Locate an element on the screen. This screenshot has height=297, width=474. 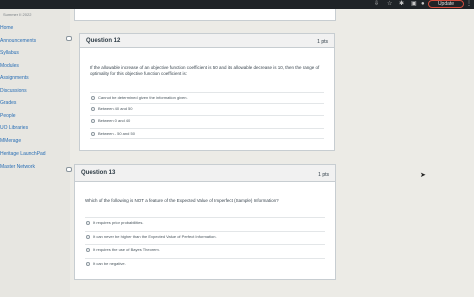
profile-icon: ● is located at coordinates (423, 4).